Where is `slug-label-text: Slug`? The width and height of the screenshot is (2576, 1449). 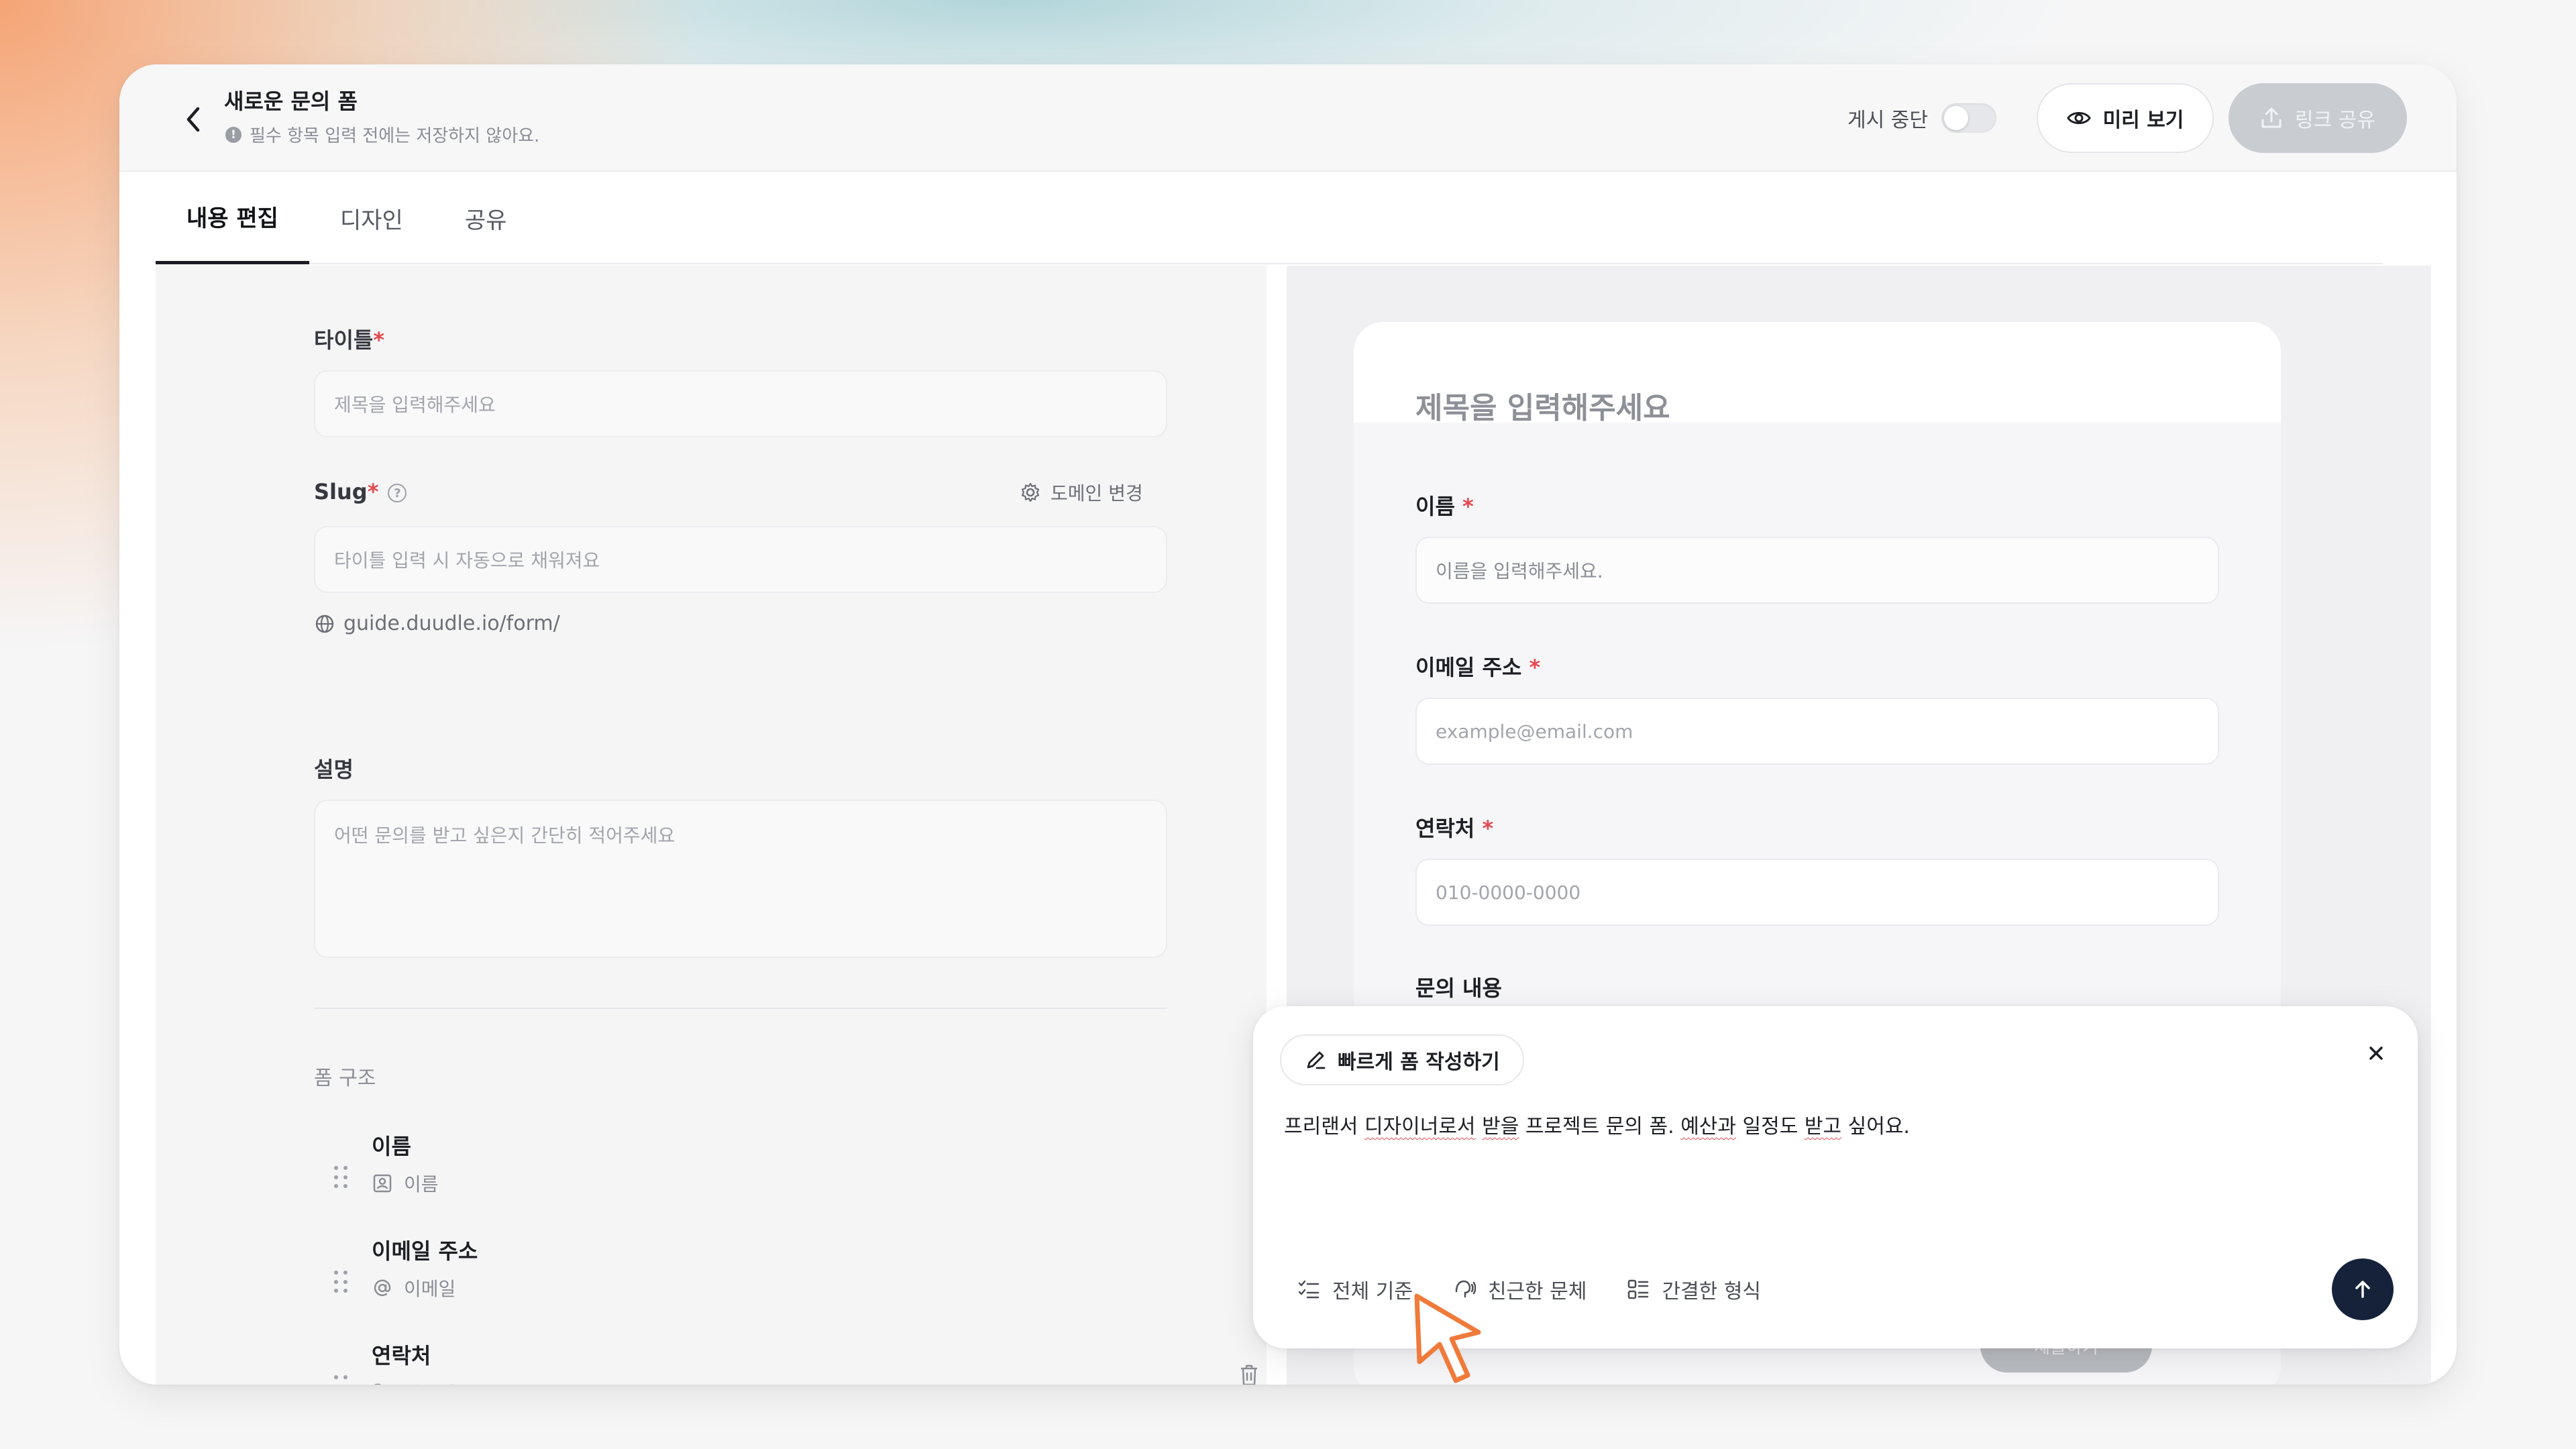 slug-label-text: Slug is located at coordinates (341, 491).